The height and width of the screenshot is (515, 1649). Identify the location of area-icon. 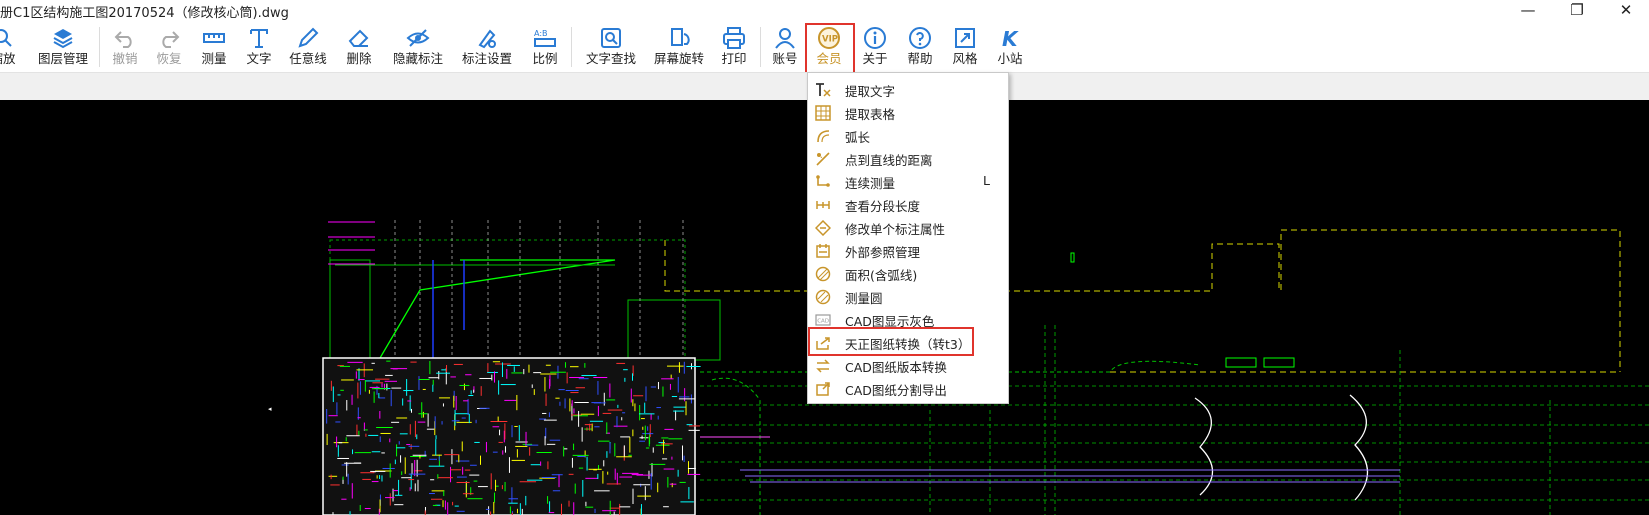
(823, 274).